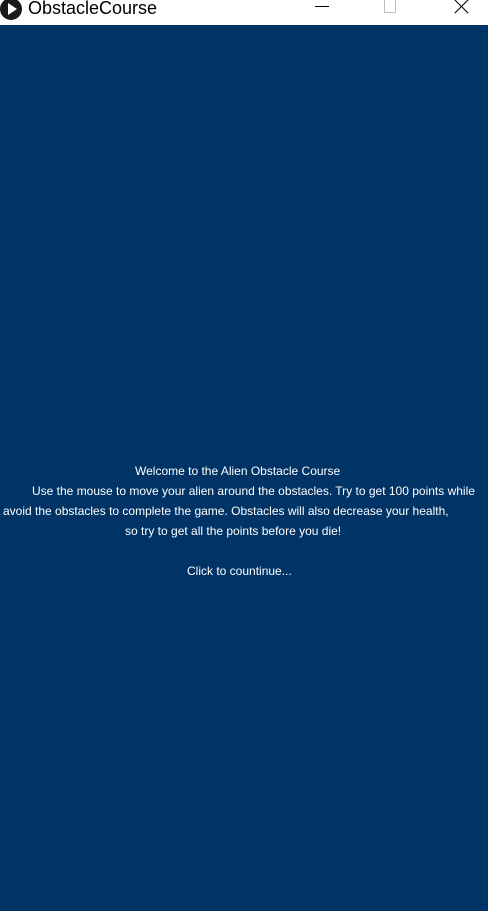  I want to click on maximize-icon, so click(390, 6).